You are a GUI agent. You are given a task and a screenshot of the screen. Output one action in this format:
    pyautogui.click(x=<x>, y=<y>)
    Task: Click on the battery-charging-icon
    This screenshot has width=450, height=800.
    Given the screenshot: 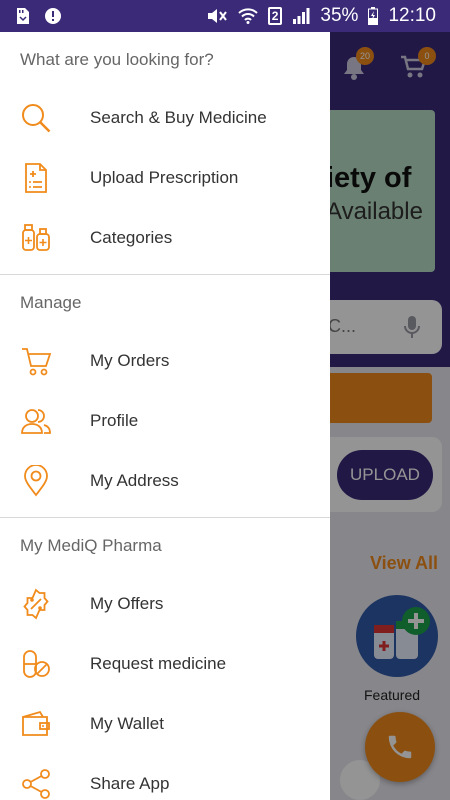 What is the action you would take?
    pyautogui.click(x=373, y=16)
    